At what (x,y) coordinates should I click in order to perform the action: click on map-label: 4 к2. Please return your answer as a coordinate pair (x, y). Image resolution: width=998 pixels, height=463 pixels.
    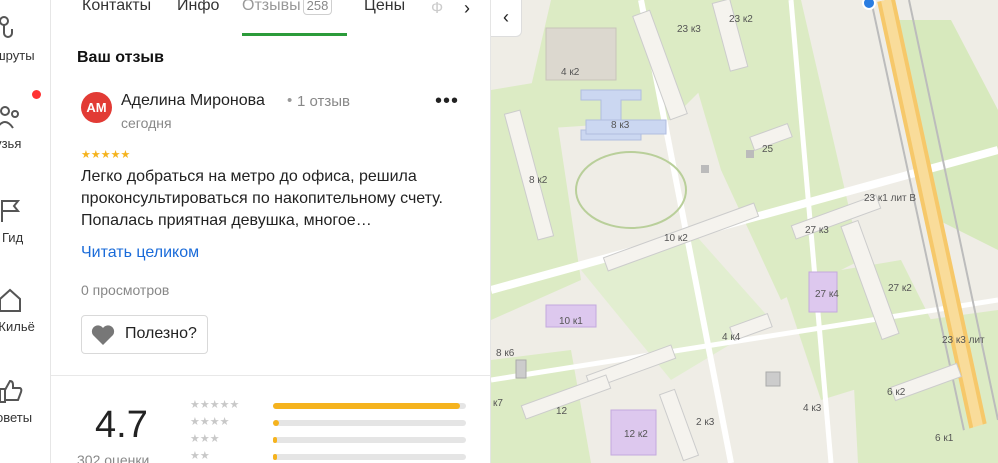
    Looking at the image, I should click on (570, 72).